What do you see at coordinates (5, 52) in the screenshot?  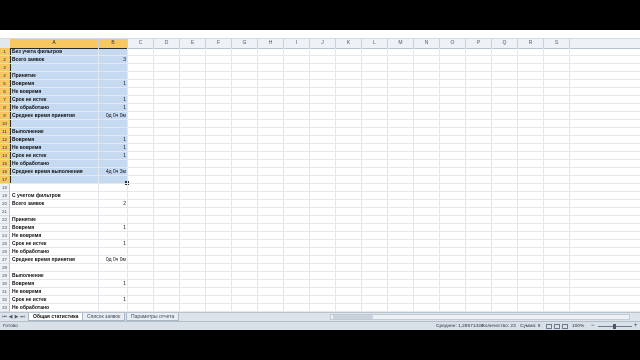 I see `row-header: 1` at bounding box center [5, 52].